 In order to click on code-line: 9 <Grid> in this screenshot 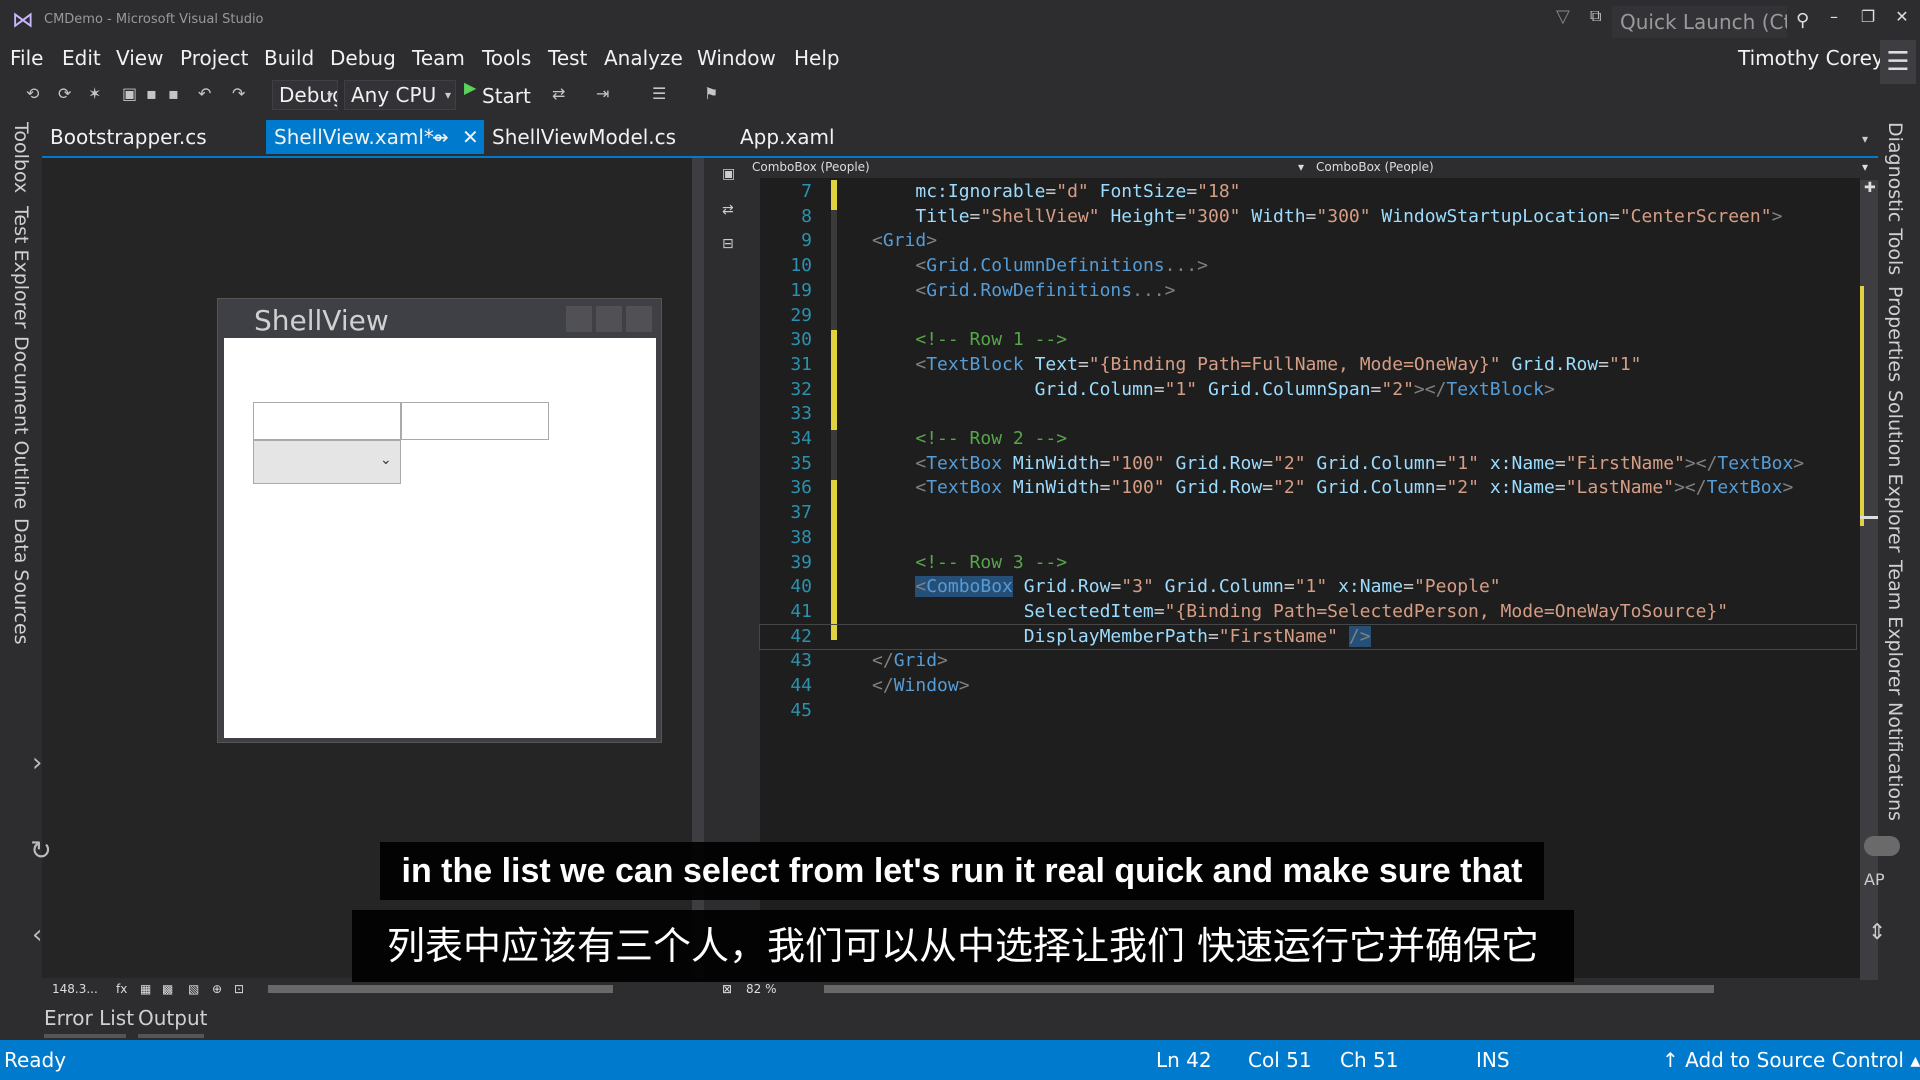, I will do `click(848, 241)`.